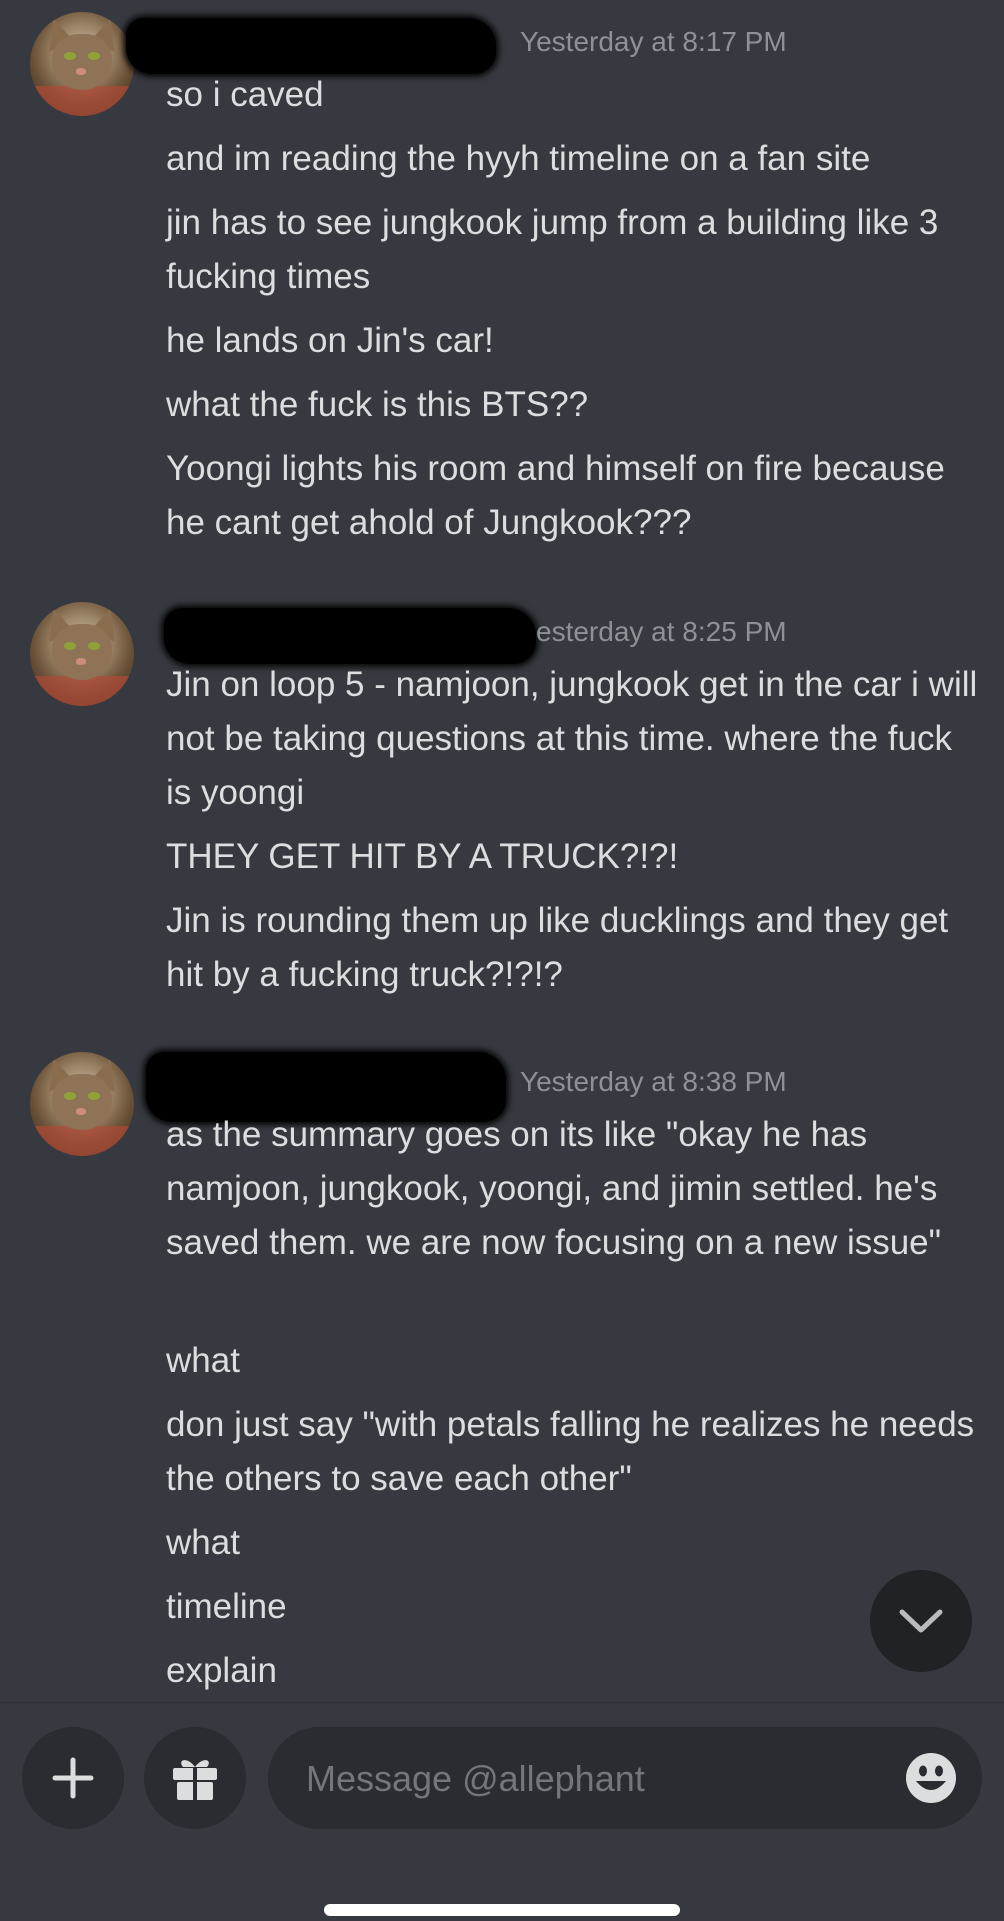 The width and height of the screenshot is (1004, 1921). I want to click on message-input, so click(586, 1779).